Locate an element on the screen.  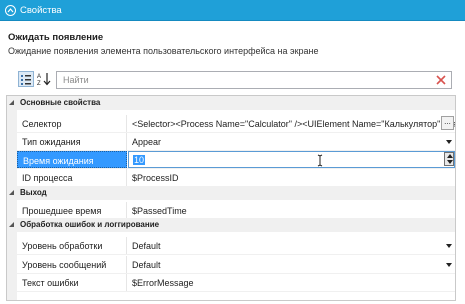
activity-title: Ожидать появление is located at coordinates (56, 37).